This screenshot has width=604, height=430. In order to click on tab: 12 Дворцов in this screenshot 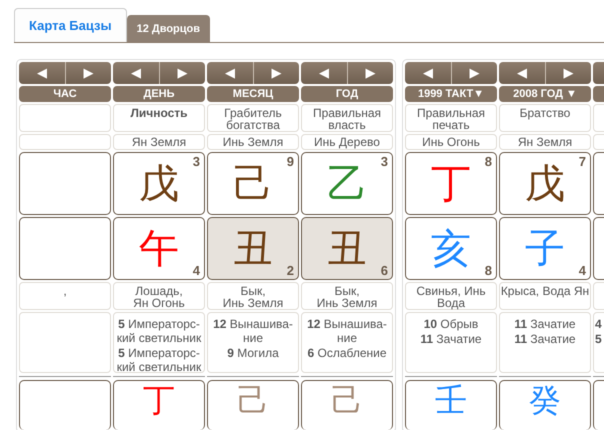, I will do `click(168, 28)`.